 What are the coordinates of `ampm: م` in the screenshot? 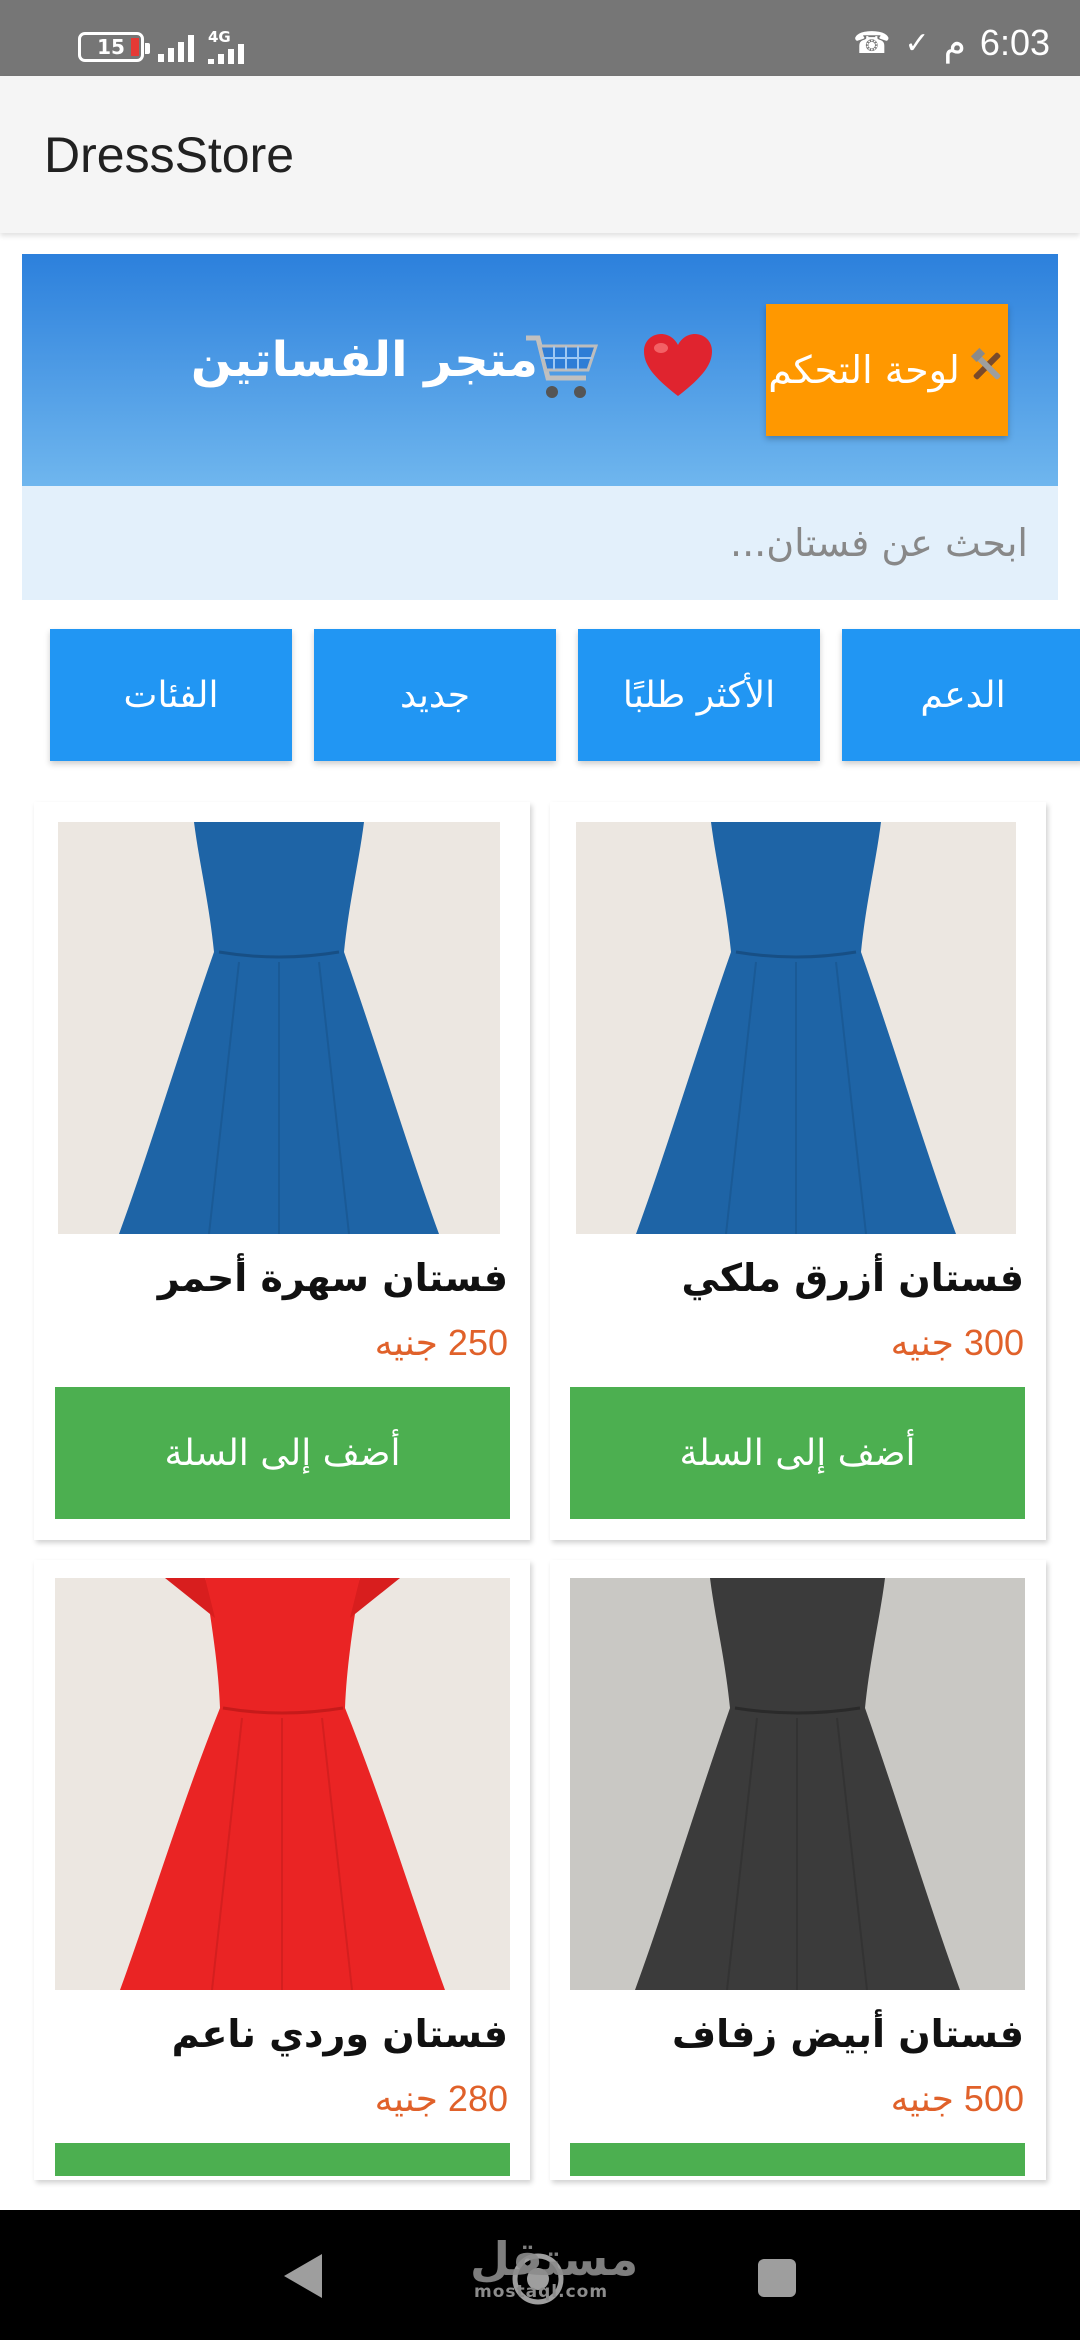 It's located at (954, 42).